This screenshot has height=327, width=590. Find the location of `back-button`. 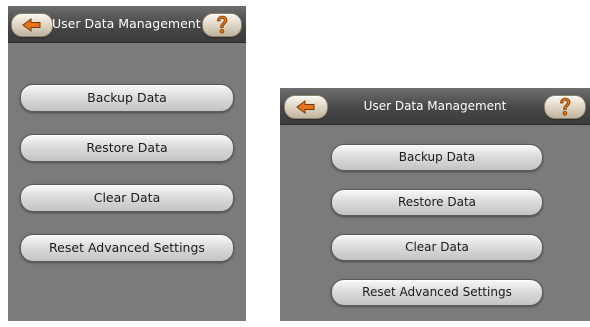

back-button is located at coordinates (32, 25).